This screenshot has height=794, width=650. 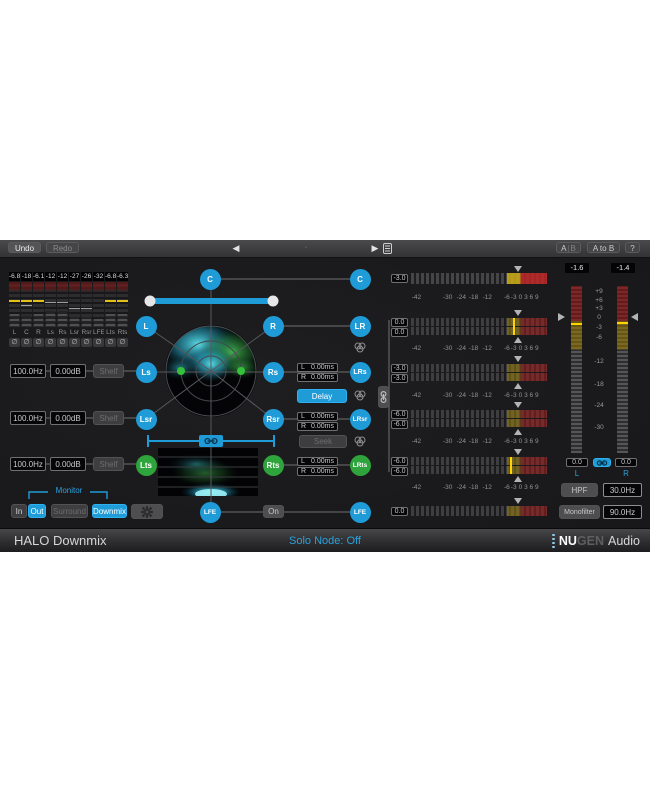 What do you see at coordinates (210, 366) in the screenshot?
I see `surround-field` at bounding box center [210, 366].